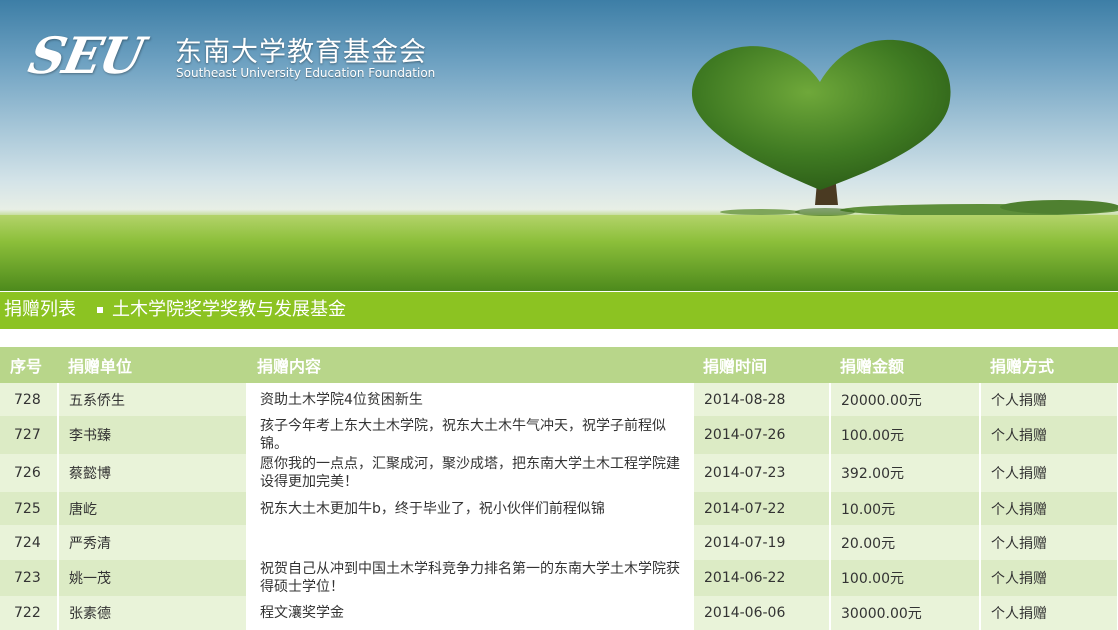 The width and height of the screenshot is (1118, 630). I want to click on cell-no: 726, so click(29, 473).